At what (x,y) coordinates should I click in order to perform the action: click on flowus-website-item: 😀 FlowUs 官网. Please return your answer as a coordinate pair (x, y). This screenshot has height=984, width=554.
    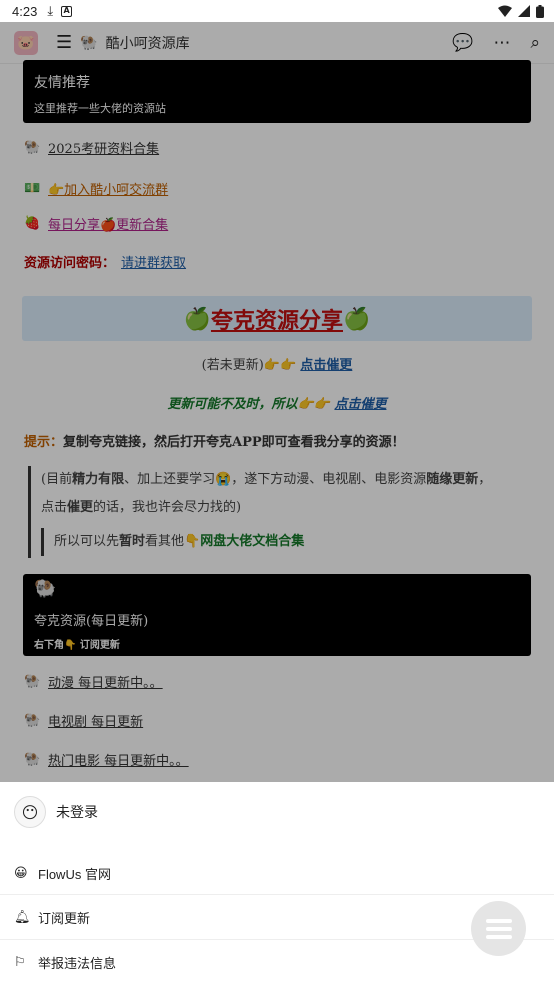
    Looking at the image, I should click on (62, 873).